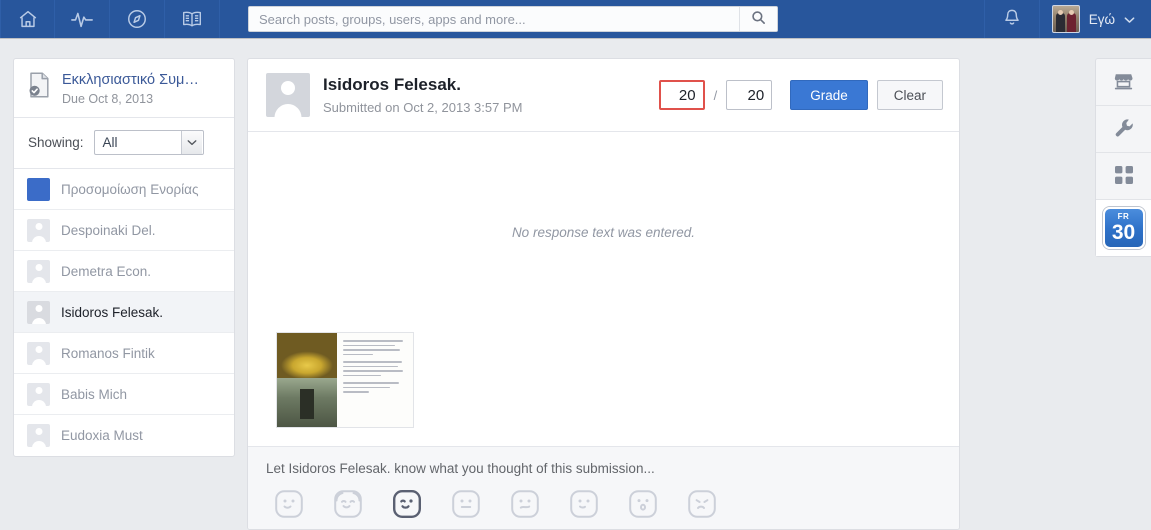 This screenshot has height=530, width=1151. Describe the element at coordinates (108, 353) in the screenshot. I see `student-name: Romanos Fintik` at that location.